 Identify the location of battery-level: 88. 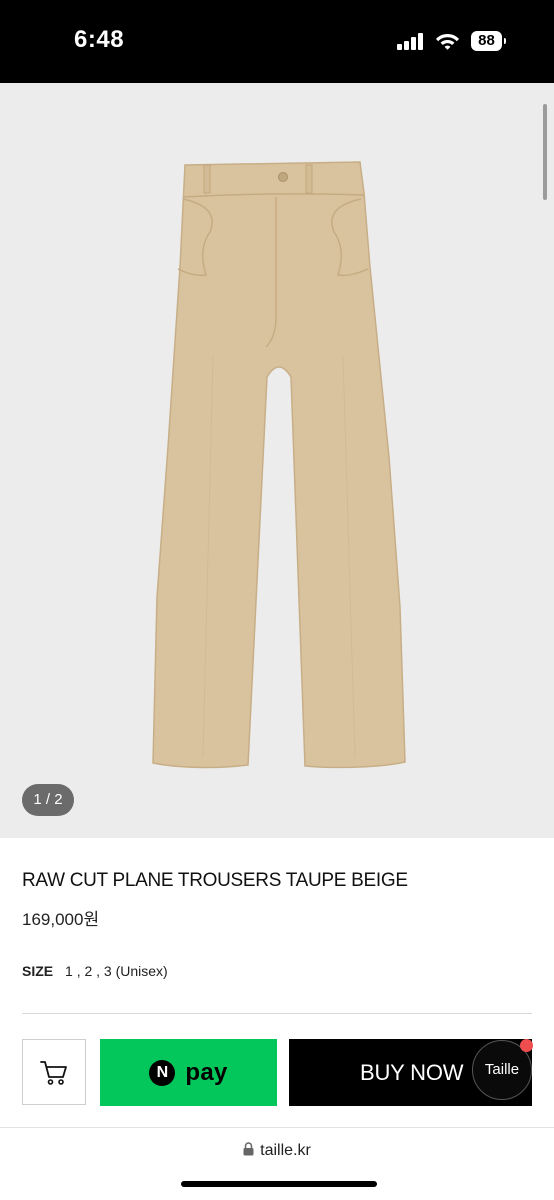
(486, 41).